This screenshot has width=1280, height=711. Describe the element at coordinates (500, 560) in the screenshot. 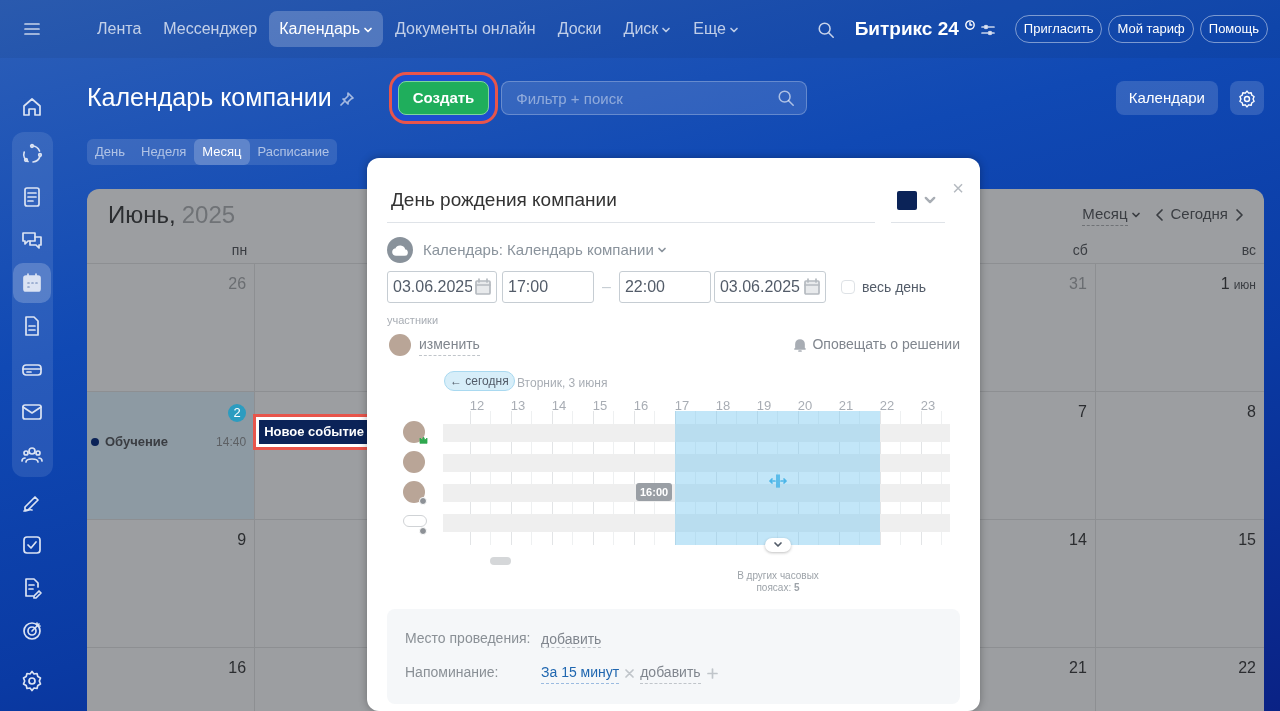

I see `scrollbar-thumb` at that location.